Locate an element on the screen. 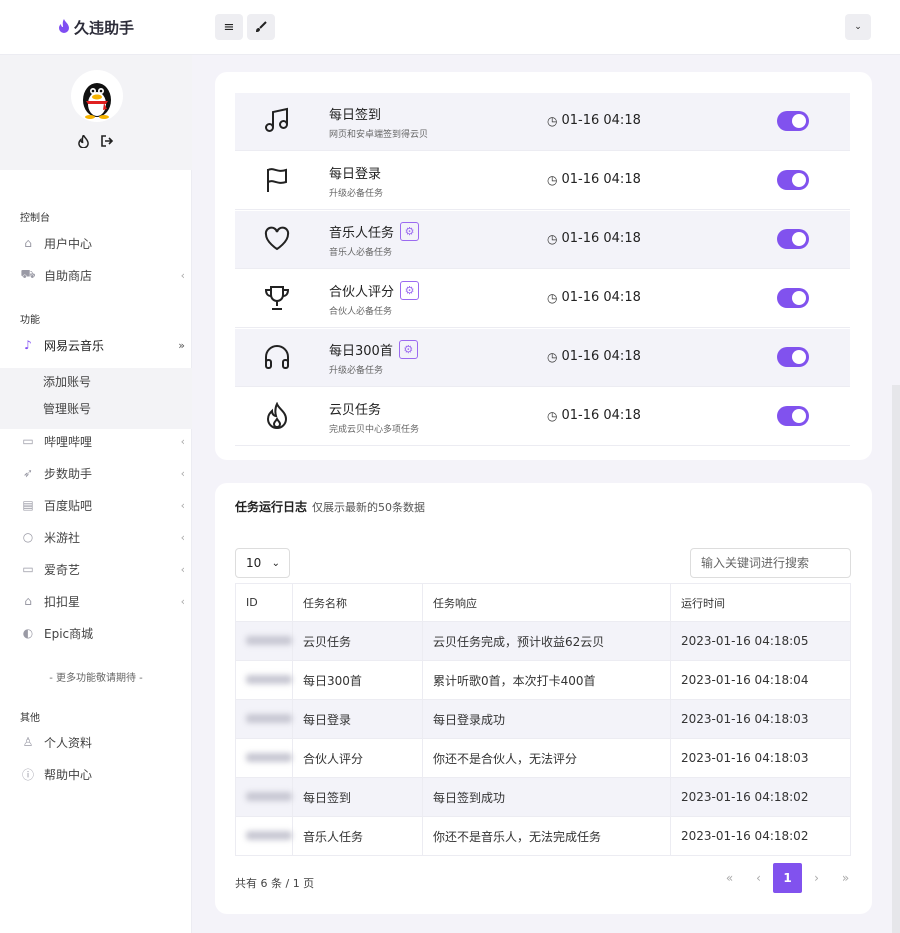  sidebar-item-netease-music: ♪ 网易云音乐 » is located at coordinates (102, 345).